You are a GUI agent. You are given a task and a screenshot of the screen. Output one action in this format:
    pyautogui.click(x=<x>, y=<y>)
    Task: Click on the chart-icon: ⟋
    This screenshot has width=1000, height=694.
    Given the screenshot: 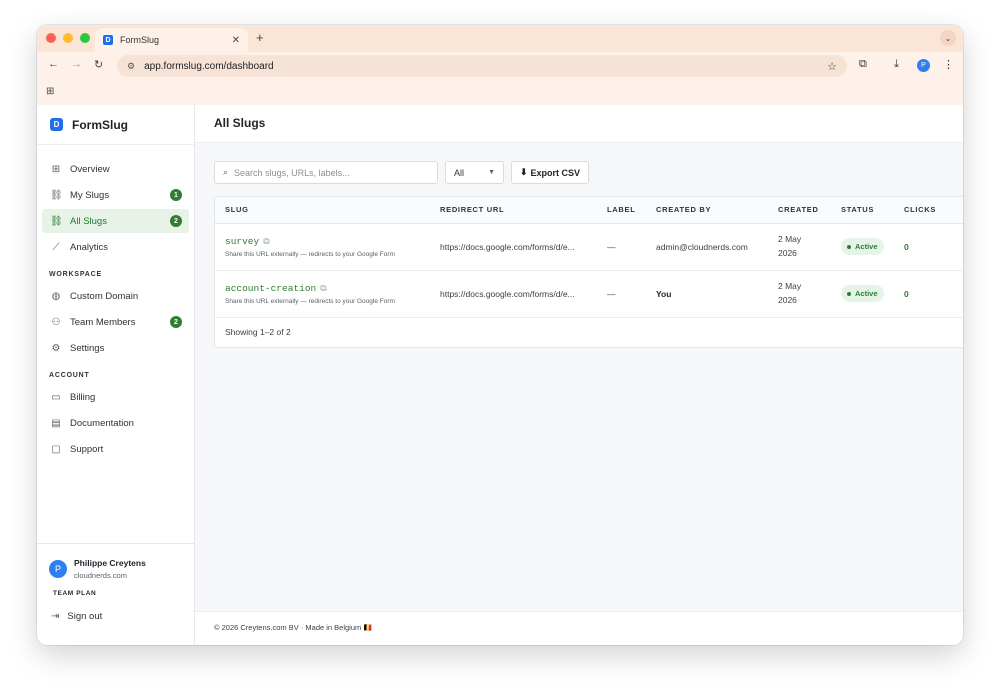 What is the action you would take?
    pyautogui.click(x=56, y=247)
    